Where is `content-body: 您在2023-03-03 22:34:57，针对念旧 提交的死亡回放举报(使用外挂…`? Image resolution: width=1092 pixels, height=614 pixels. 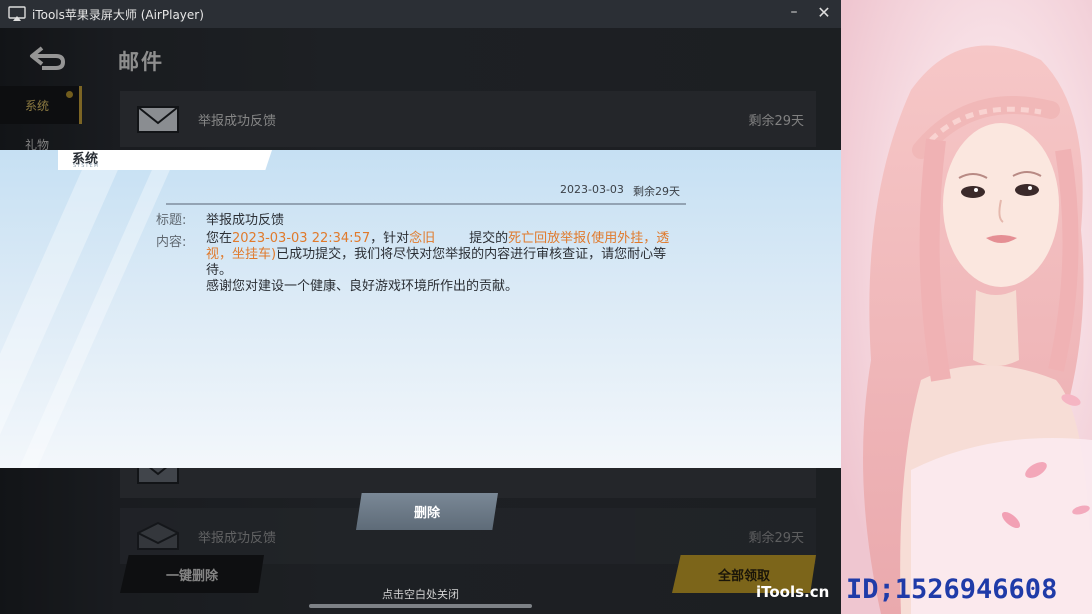
content-body: 您在2023-03-03 22:34:57，针对念旧 提交的死亡回放举报(使用外挂… is located at coordinates (448, 263).